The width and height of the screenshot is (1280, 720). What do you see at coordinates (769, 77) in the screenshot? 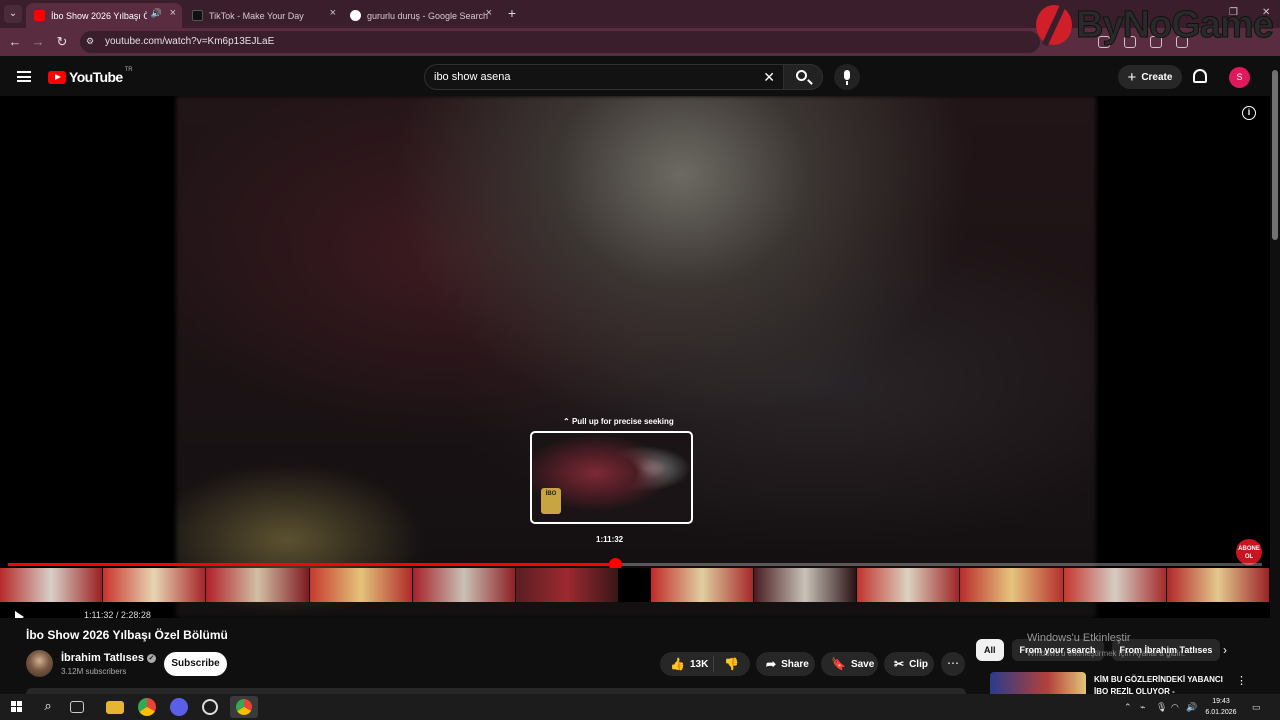
I see `clear-search-icon: ✕` at bounding box center [769, 77].